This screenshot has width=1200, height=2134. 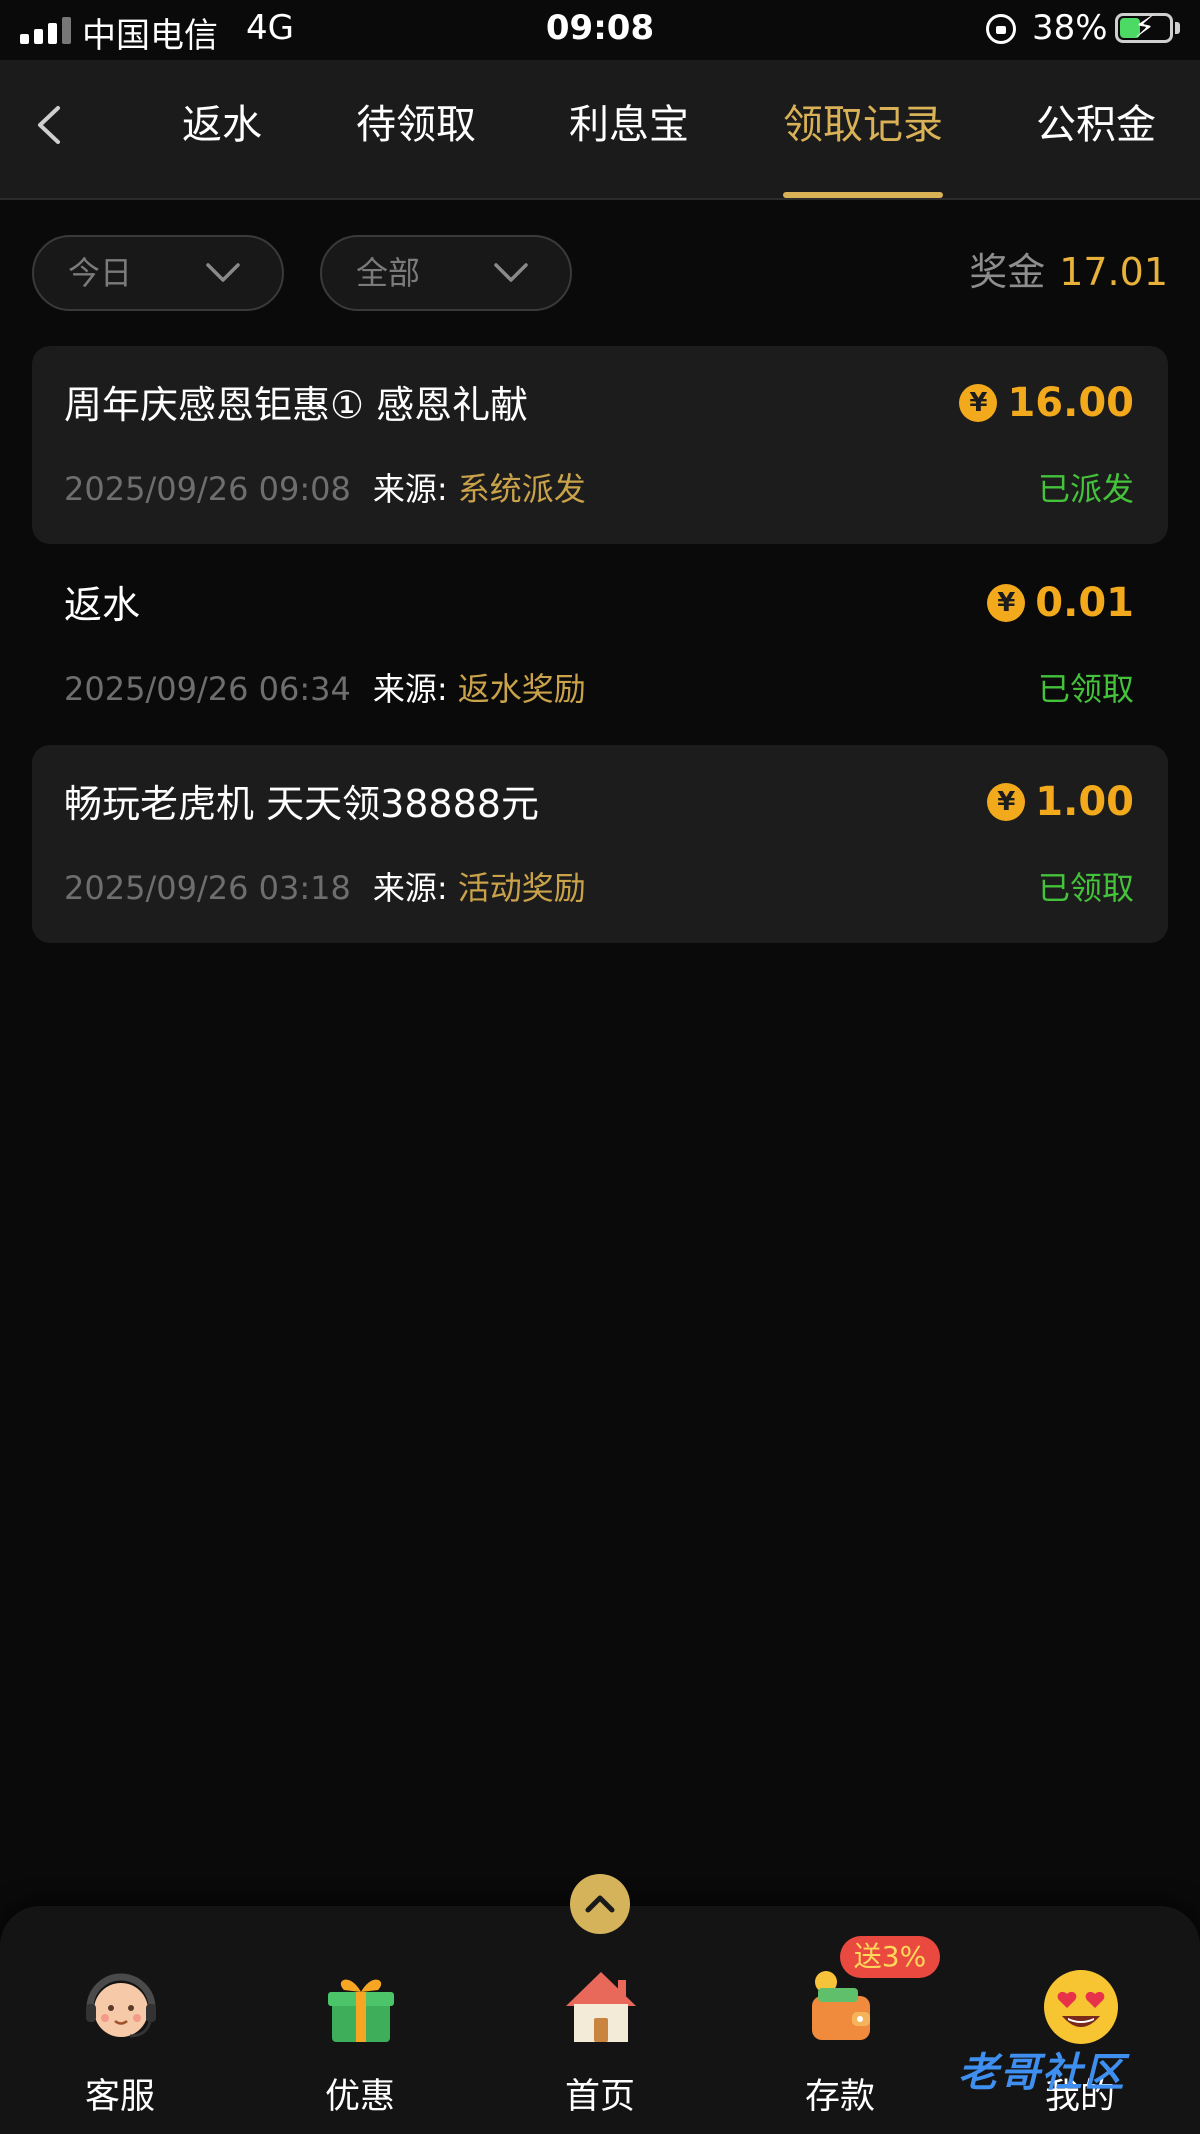 I want to click on clock: 09:08, so click(x=600, y=28).